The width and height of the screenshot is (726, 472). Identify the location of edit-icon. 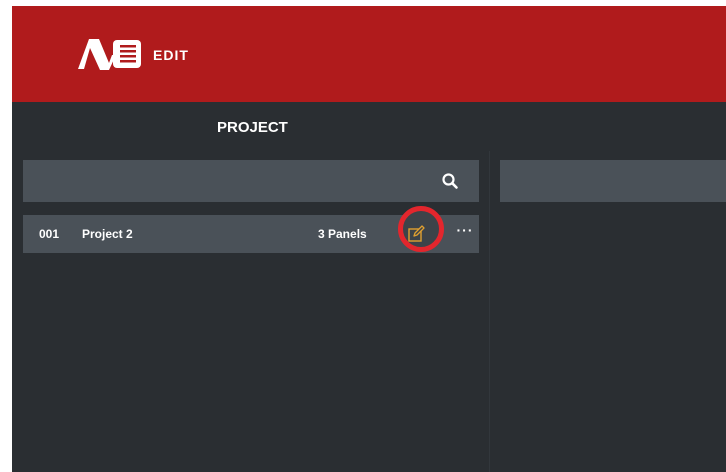
(416, 234).